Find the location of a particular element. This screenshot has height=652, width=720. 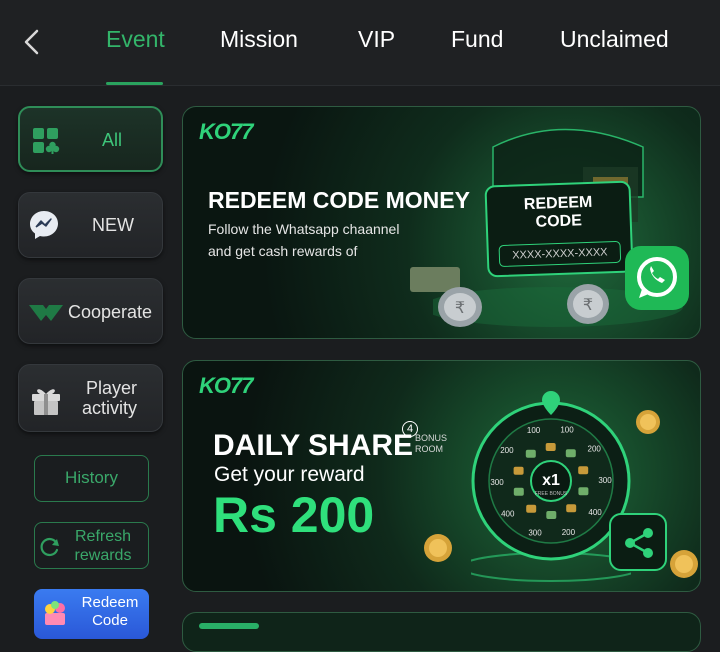

sidebar-item-label-line1: Player is located at coordinates (112, 388).